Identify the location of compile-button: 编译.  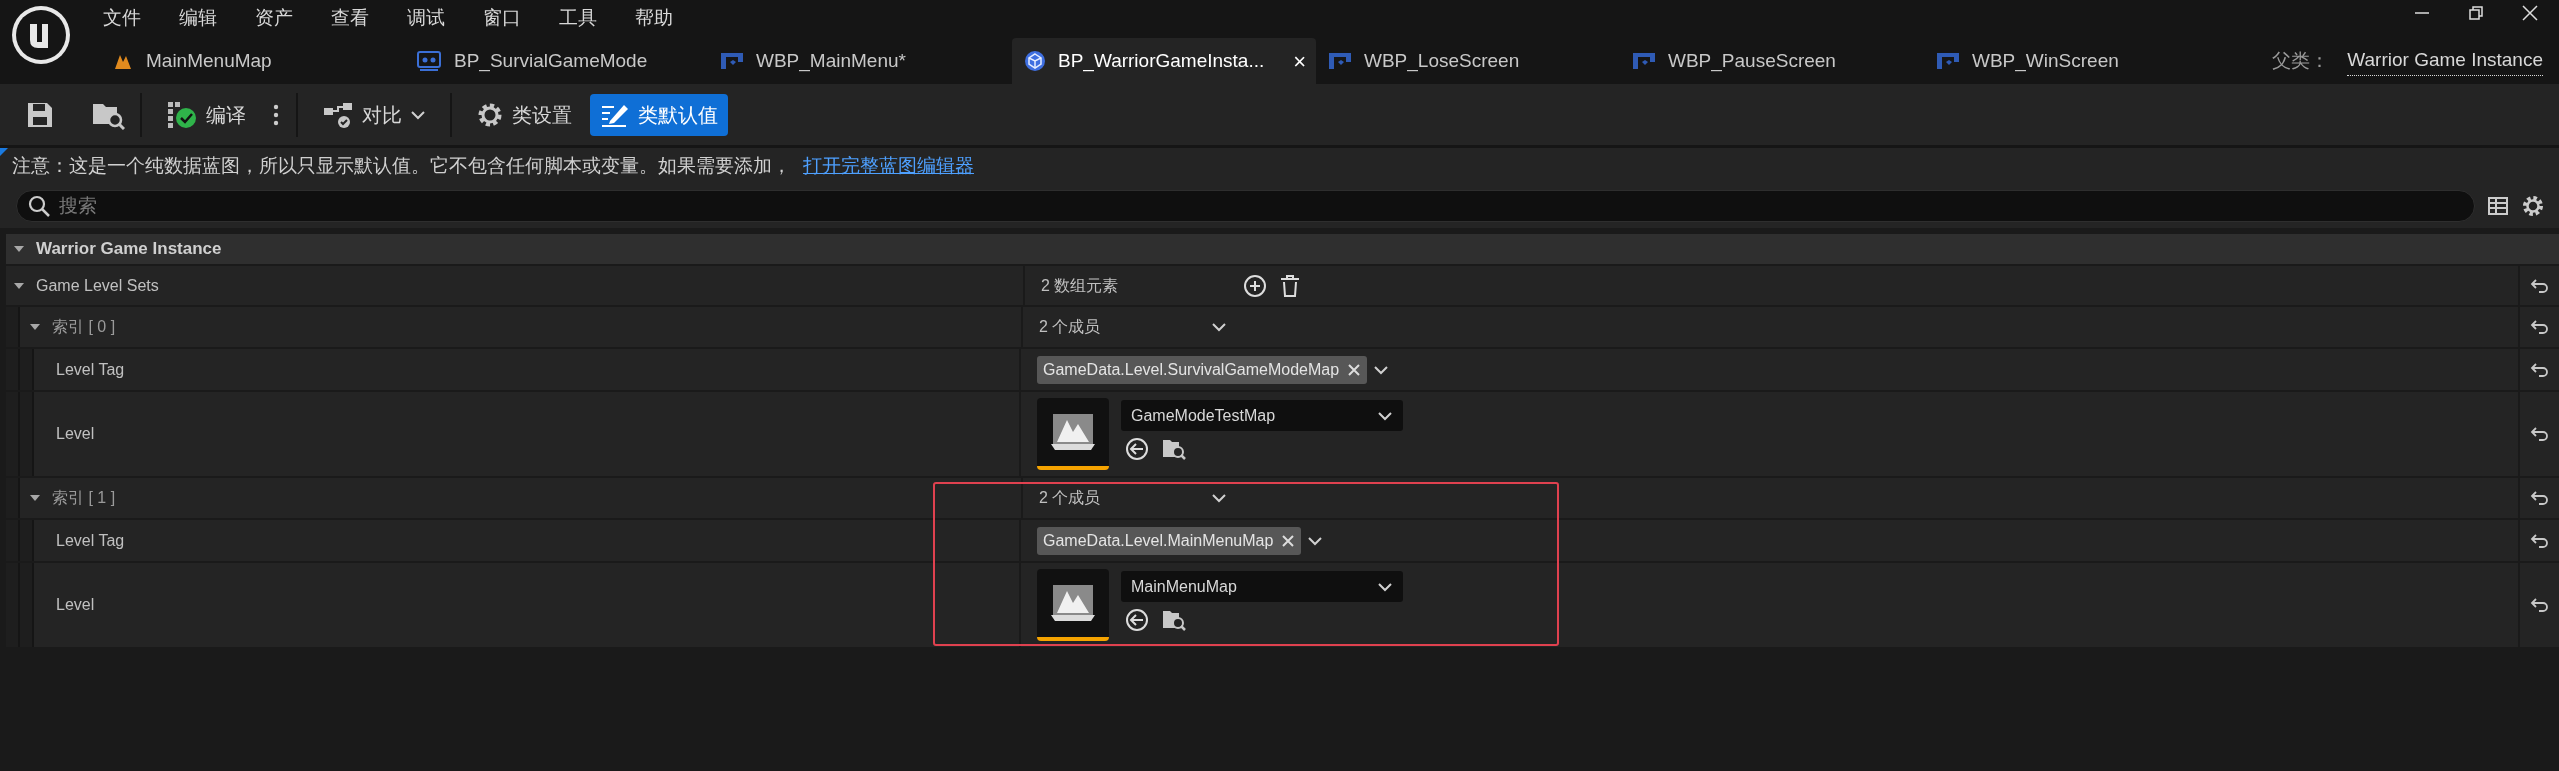
(206, 114).